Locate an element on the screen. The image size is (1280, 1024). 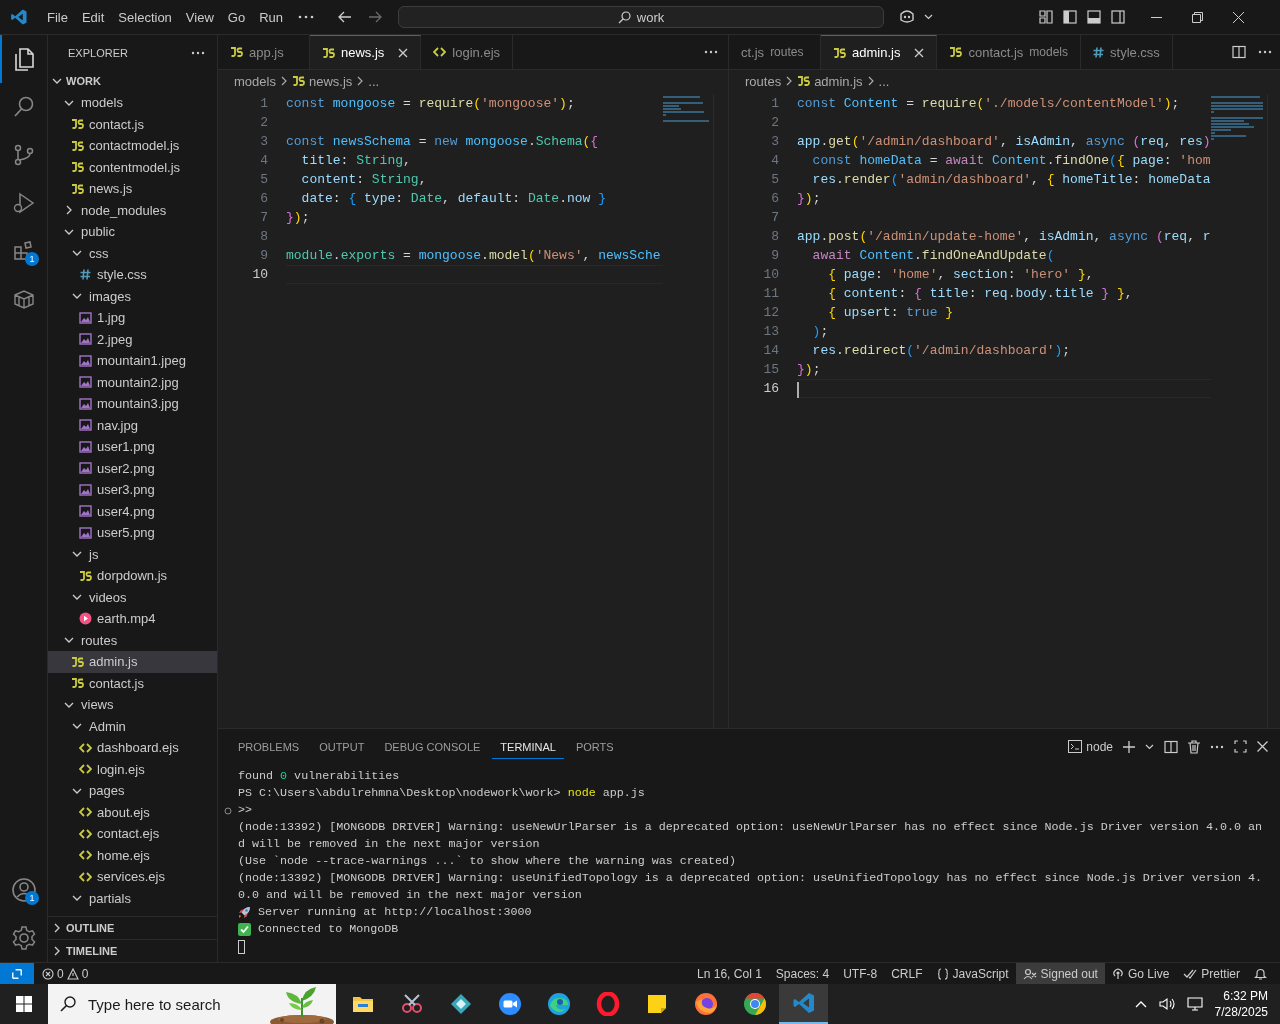
tree-item: admin.js is located at coordinates (132, 662).